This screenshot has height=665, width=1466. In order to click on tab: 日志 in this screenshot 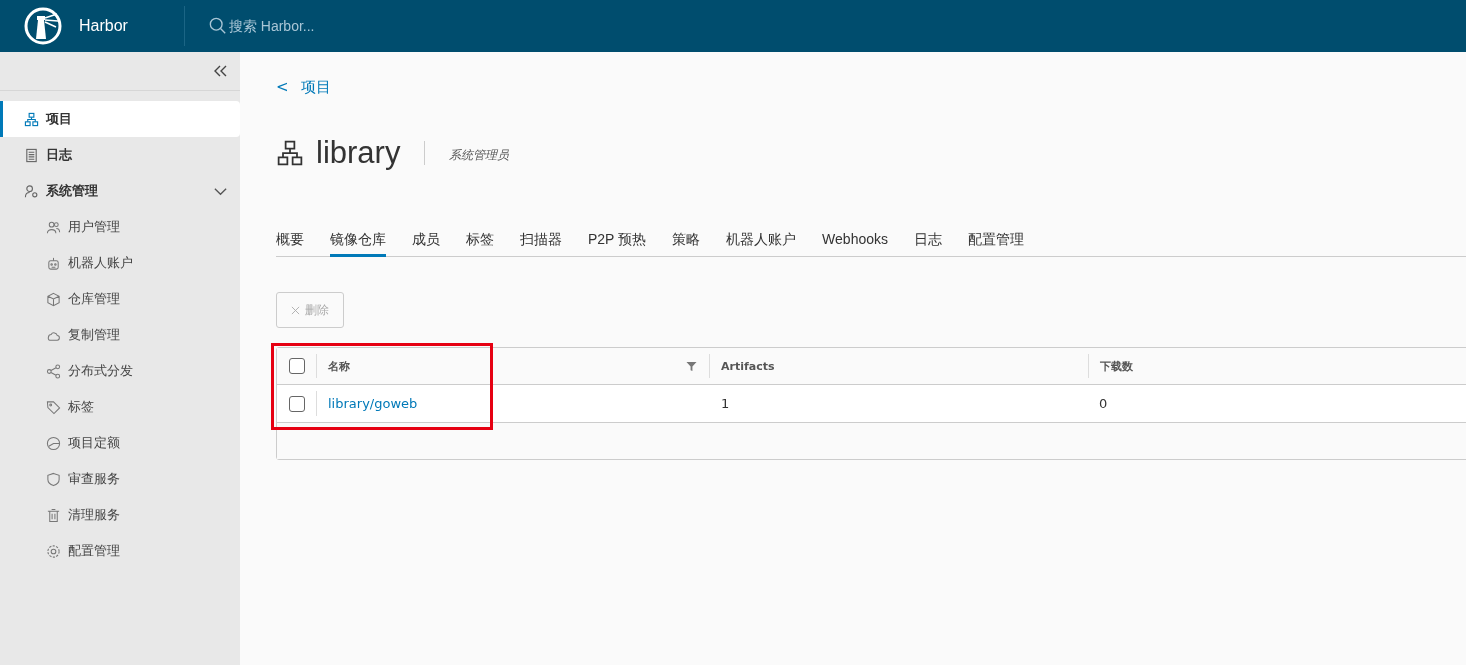, I will do `click(928, 244)`.